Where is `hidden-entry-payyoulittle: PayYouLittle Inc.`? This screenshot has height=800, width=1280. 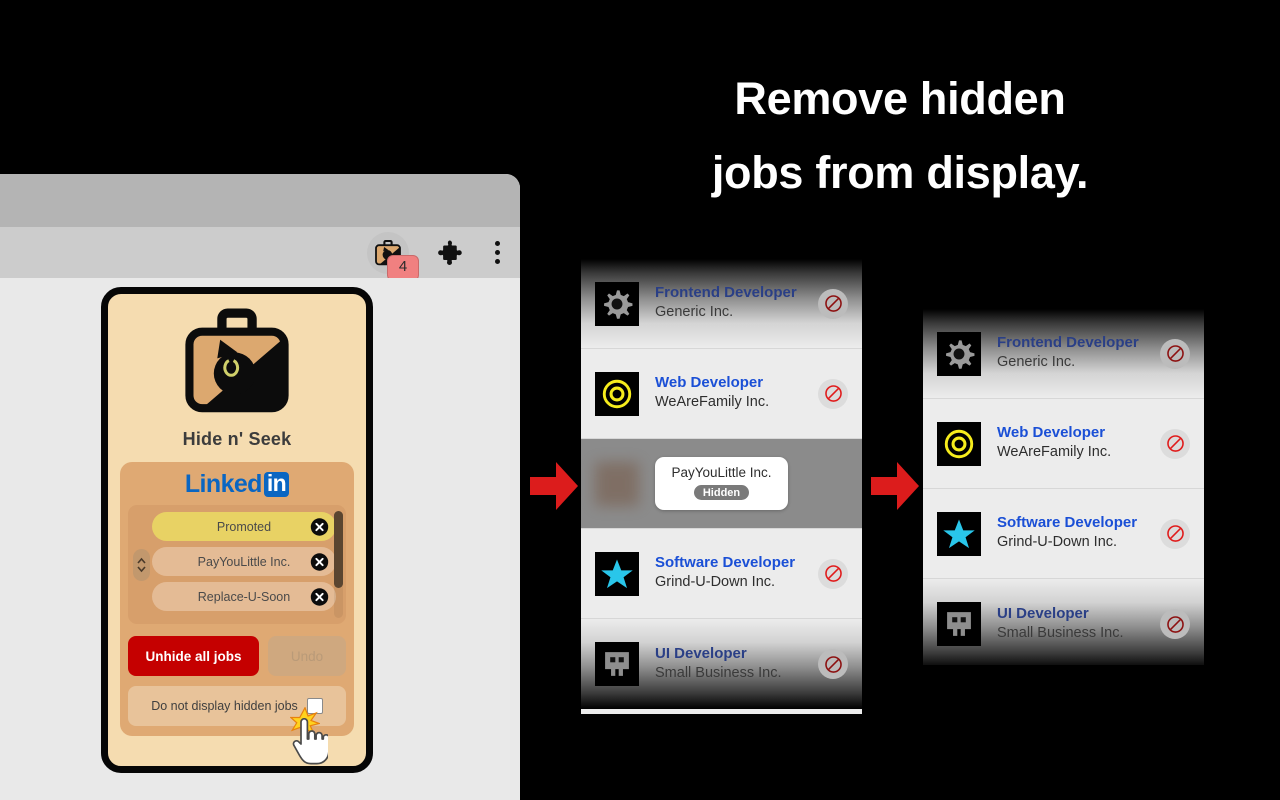 hidden-entry-payyoulittle: PayYouLittle Inc. is located at coordinates (244, 561).